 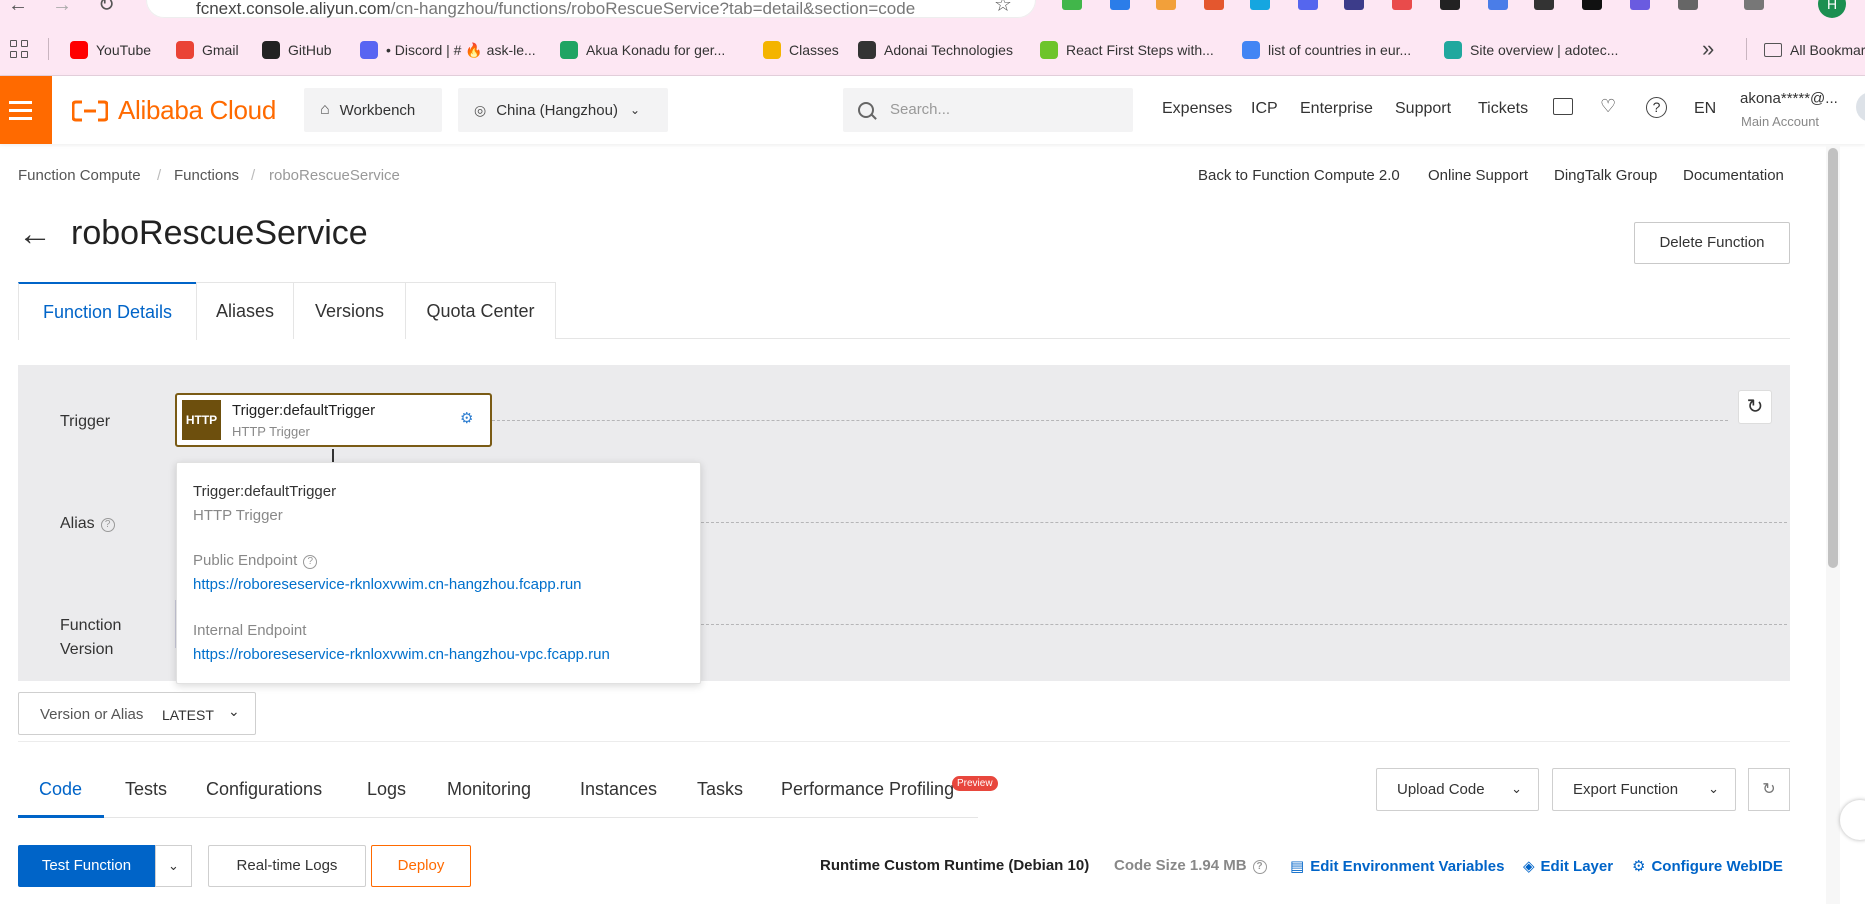 What do you see at coordinates (35, 234) in the screenshot?
I see `back-arrow-icon: ←` at bounding box center [35, 234].